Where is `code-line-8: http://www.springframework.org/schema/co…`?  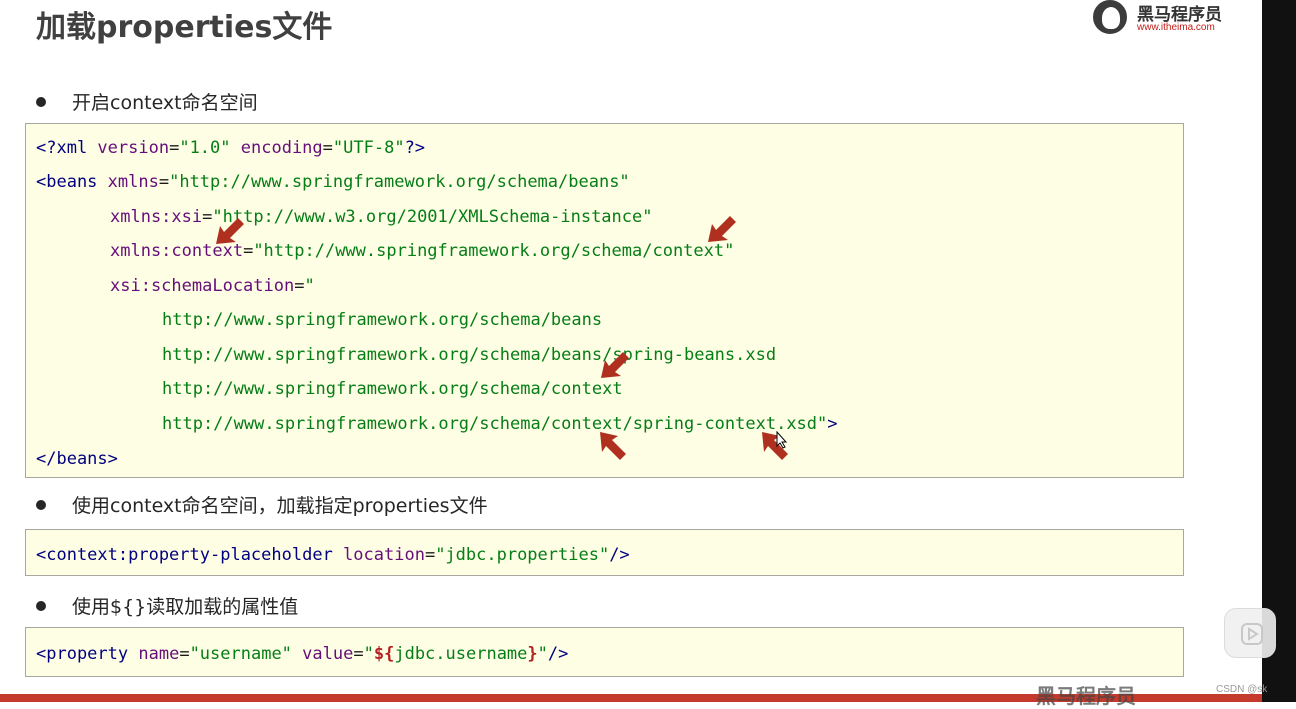
code-line-8: http://www.springframework.org/schema/co… is located at coordinates (392, 389).